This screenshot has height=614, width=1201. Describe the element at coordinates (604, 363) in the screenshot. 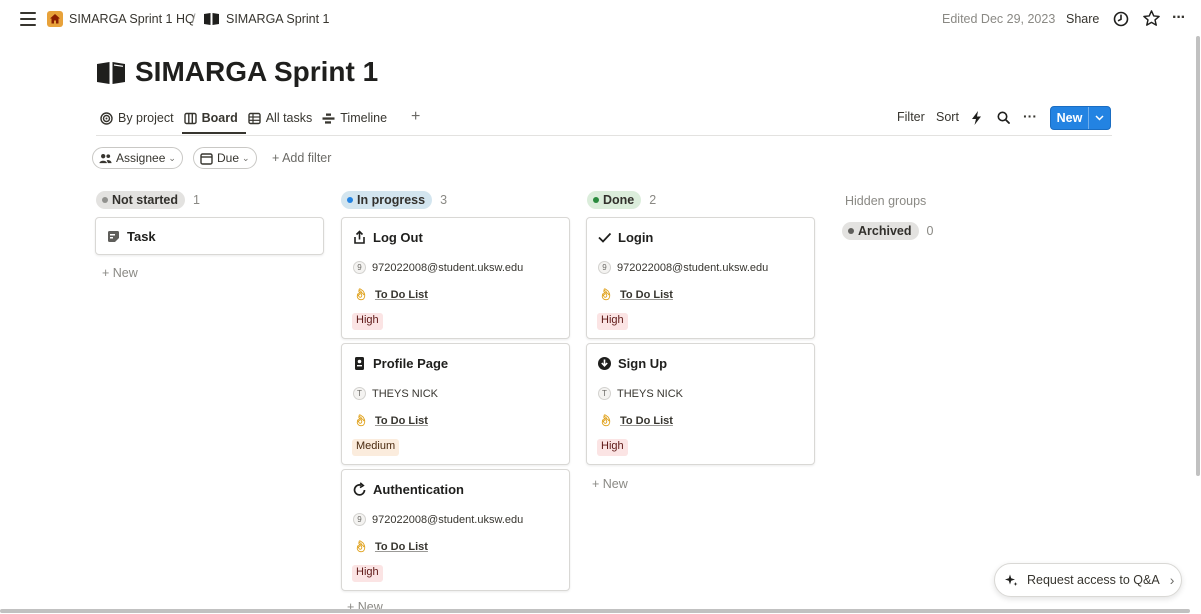

I see `download-circle-icon` at that location.